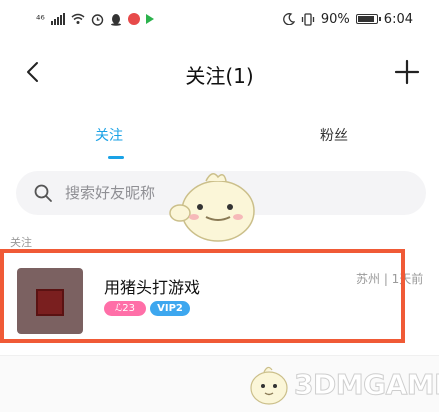 Image resolution: width=439 pixels, height=412 pixels. What do you see at coordinates (308, 19) in the screenshot?
I see `vibrate-icon` at bounding box center [308, 19].